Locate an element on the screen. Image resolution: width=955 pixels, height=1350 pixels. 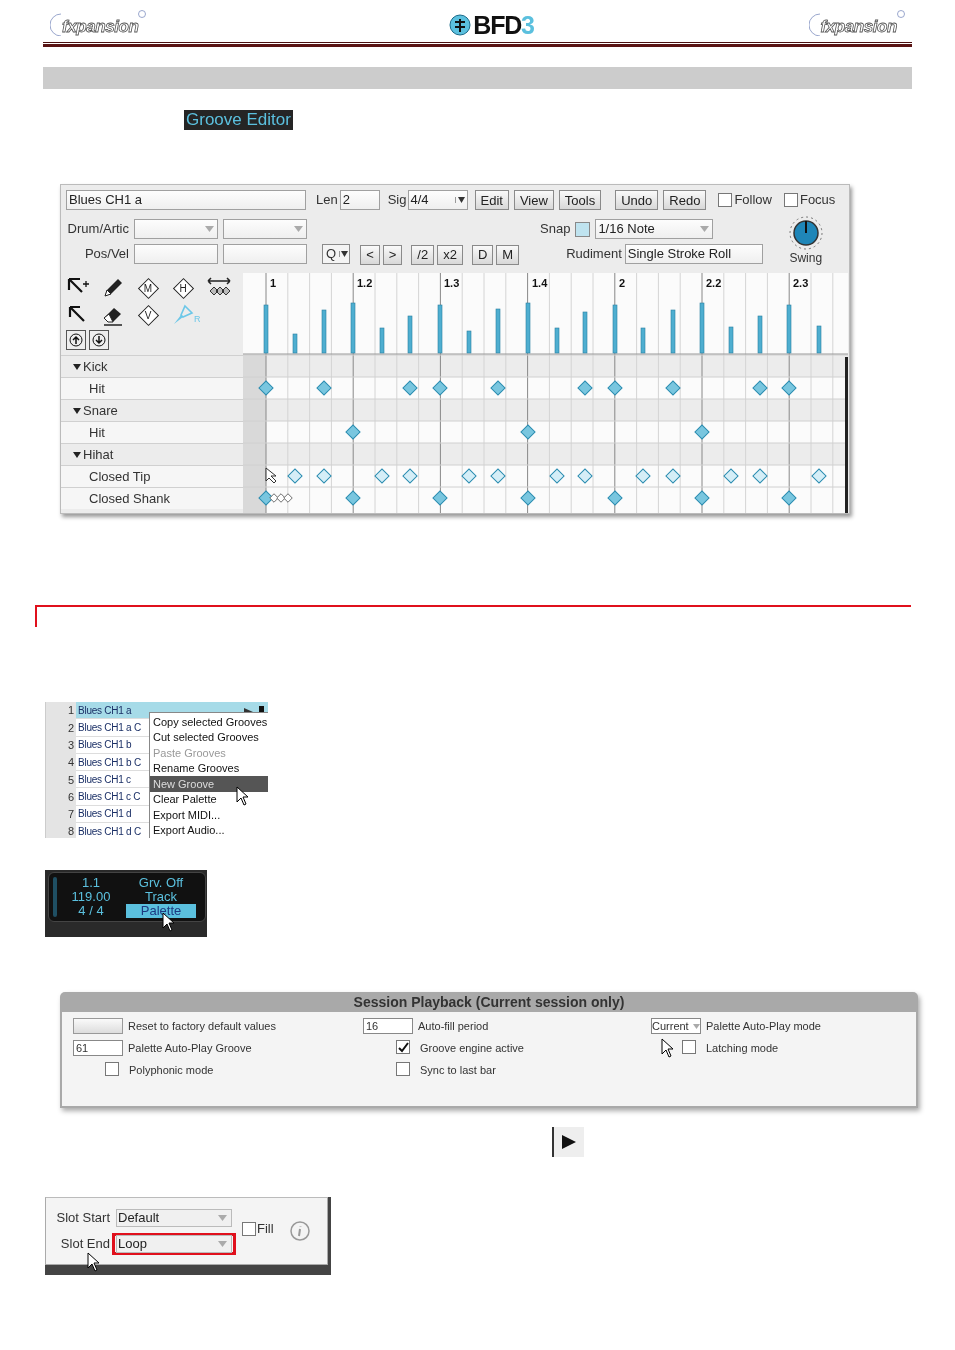
drum-artic-label: Drum/Artic is located at coordinates (97, 229).